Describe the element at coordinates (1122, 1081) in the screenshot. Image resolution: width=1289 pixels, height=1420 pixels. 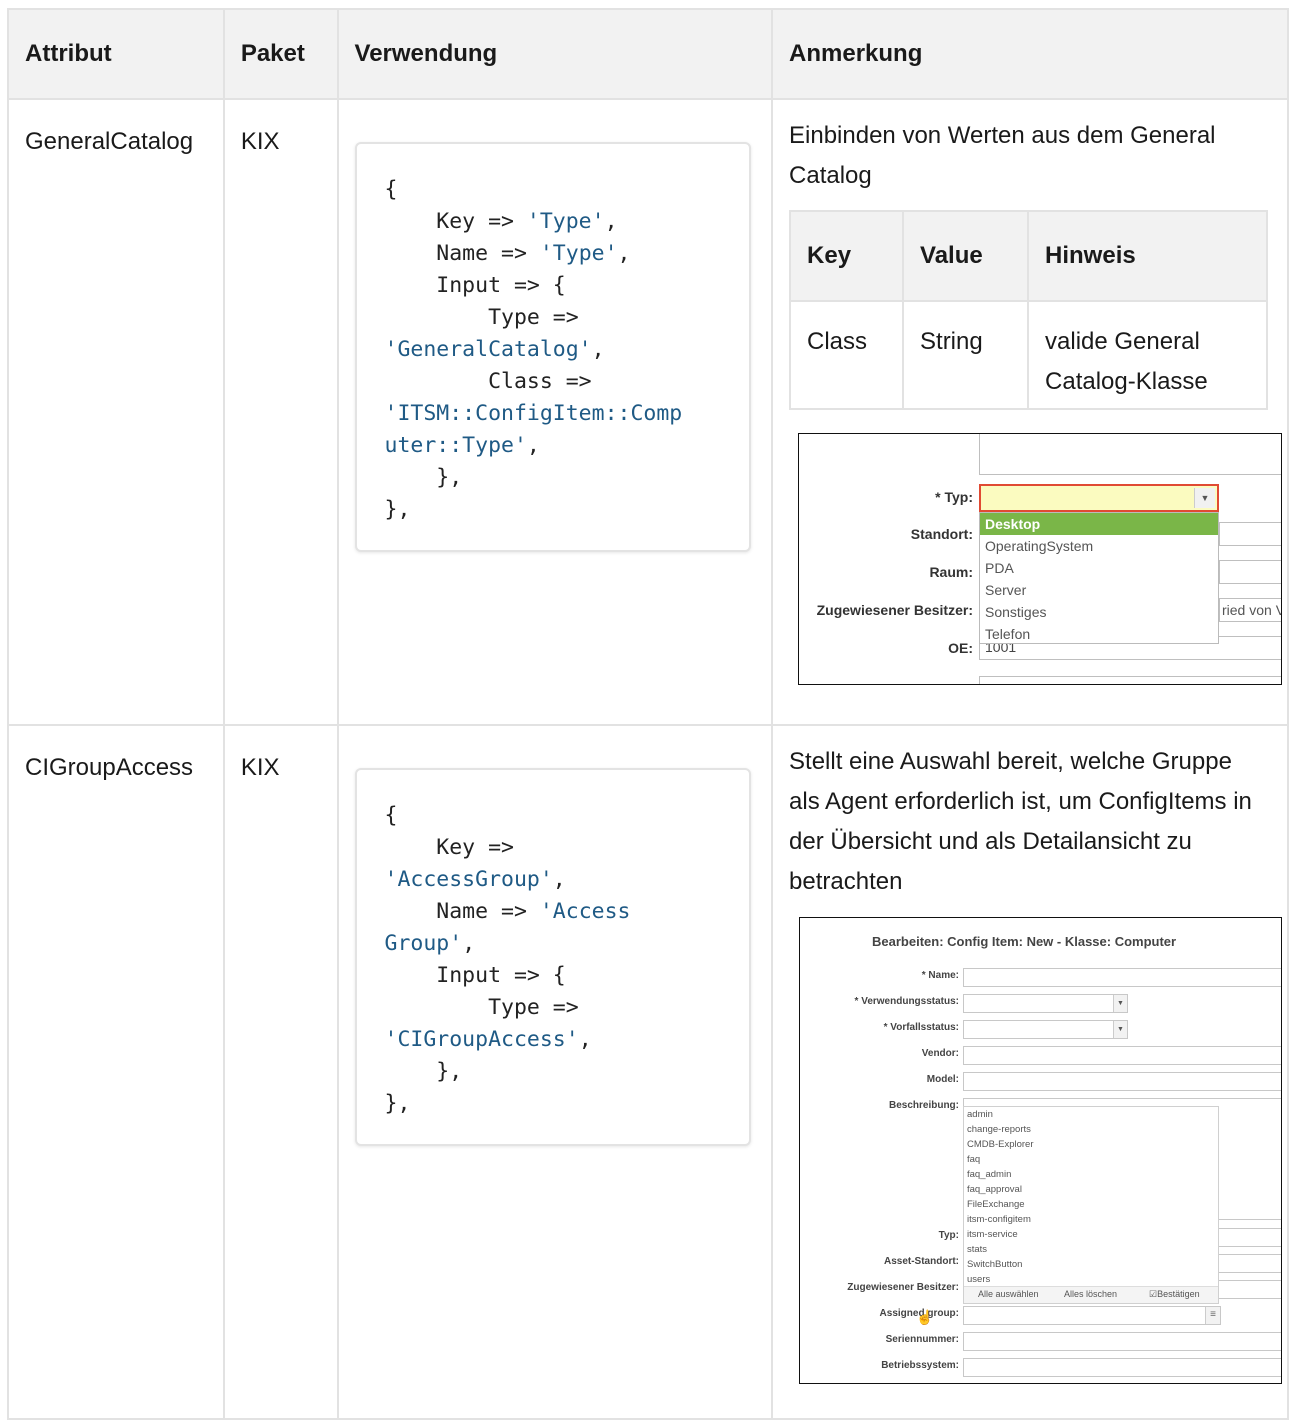
I see `model-field` at that location.